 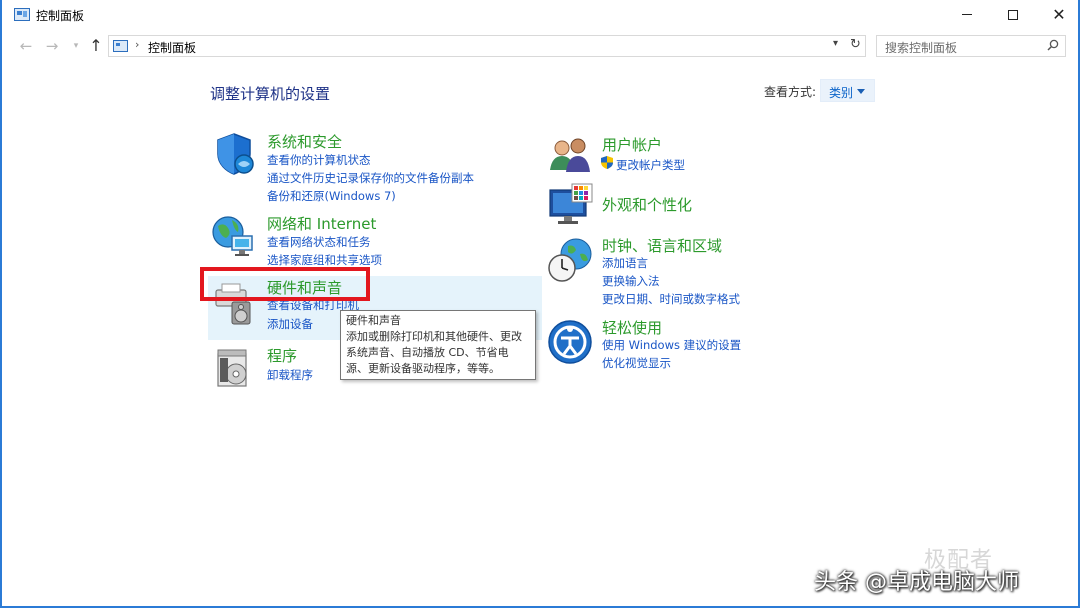 I want to click on refresh-icon: ↻, so click(x=855, y=44).